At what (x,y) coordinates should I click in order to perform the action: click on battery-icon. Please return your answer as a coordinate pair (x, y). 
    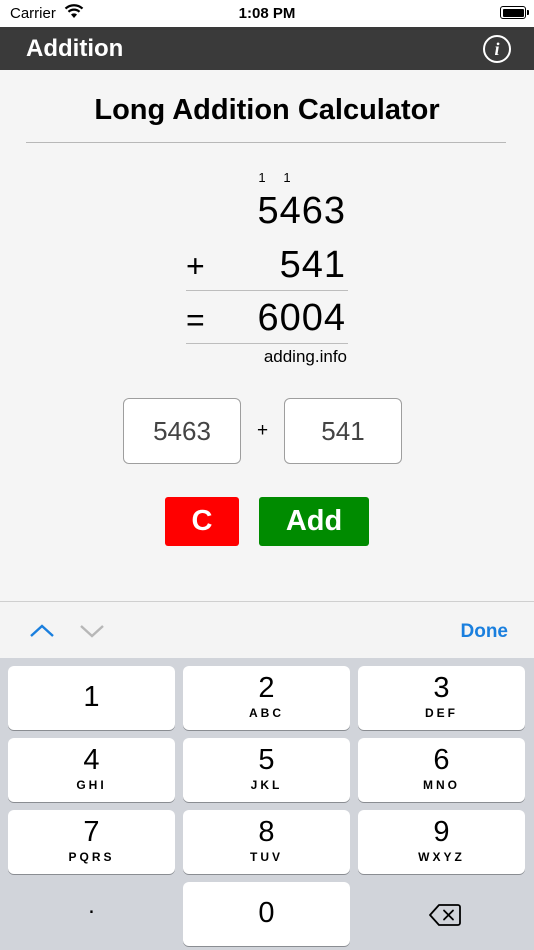
    Looking at the image, I should click on (514, 12).